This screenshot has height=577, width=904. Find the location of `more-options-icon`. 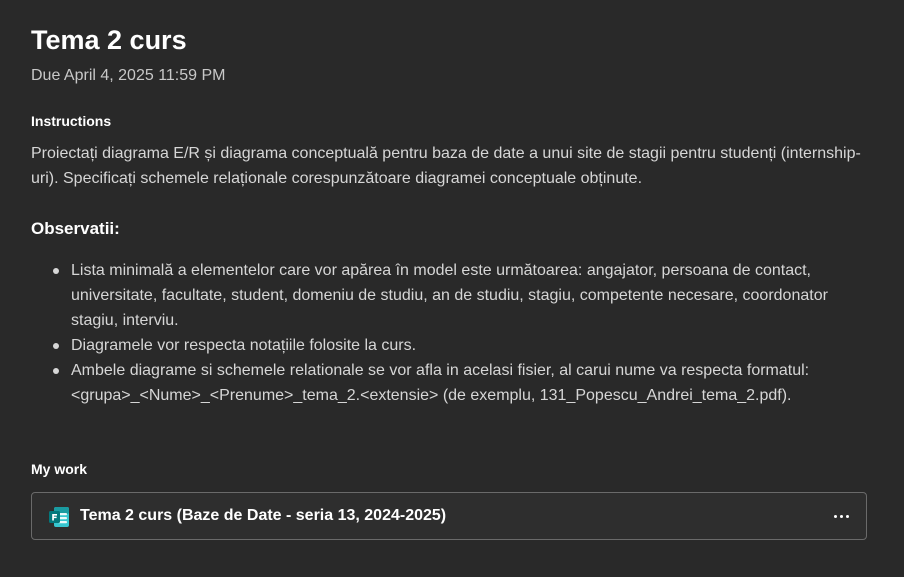

more-options-icon is located at coordinates (841, 516).